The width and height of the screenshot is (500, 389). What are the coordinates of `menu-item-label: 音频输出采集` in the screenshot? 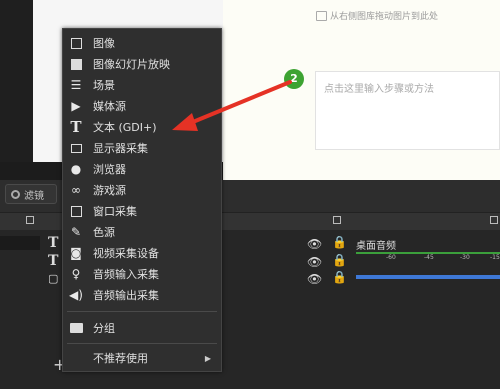 It's located at (126, 295).